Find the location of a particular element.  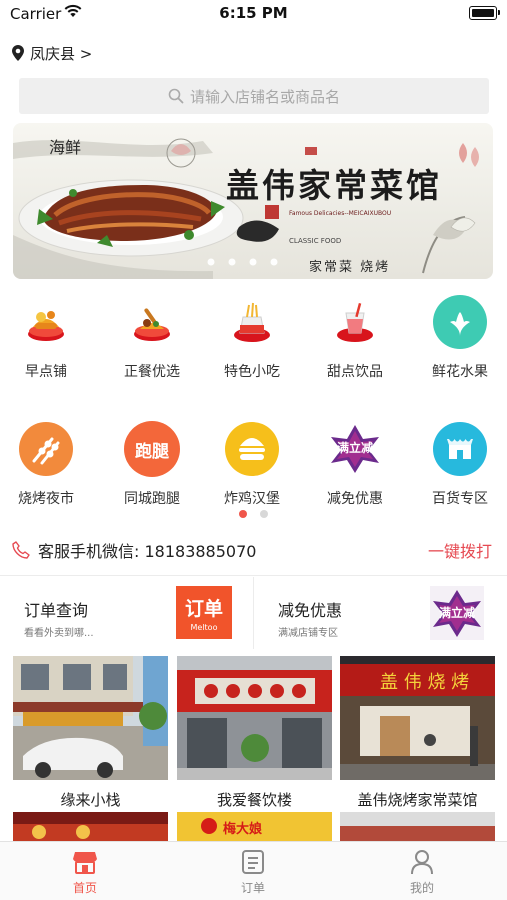

category-bbq: 烧烤夜市 is located at coordinates (47, 464).